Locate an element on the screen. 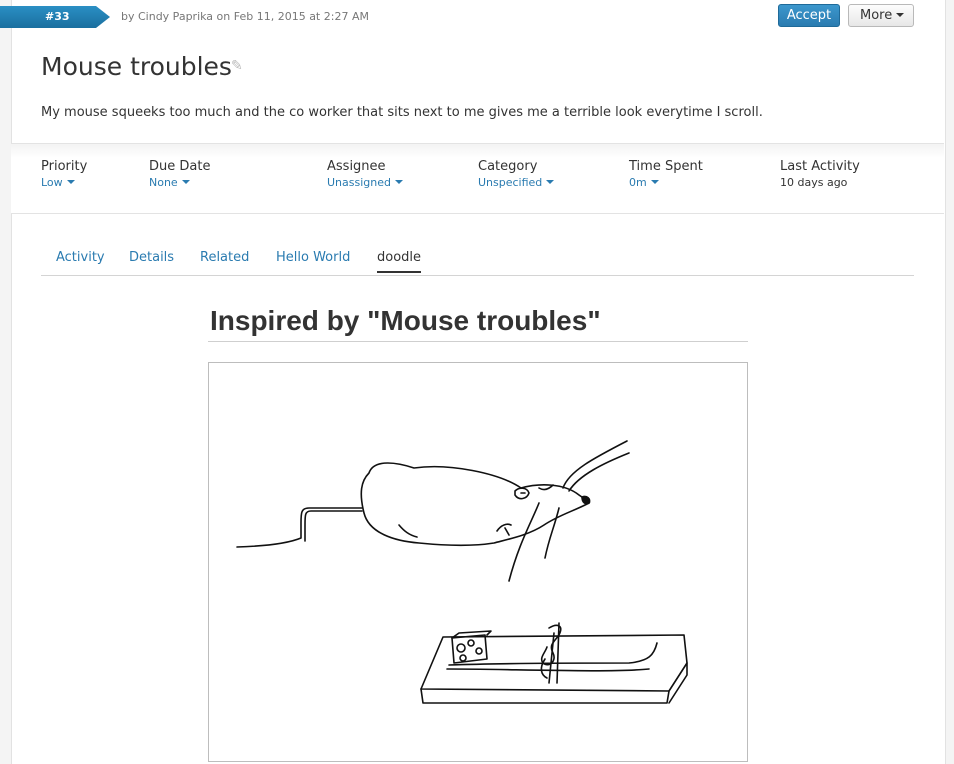 Image resolution: width=954 pixels, height=764 pixels. tab-related: Related is located at coordinates (224, 260).